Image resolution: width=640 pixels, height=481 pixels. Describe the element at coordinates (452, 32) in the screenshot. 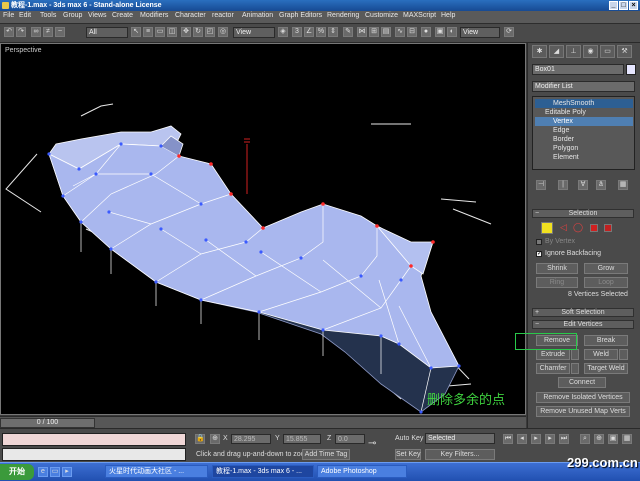

I see `quick-render-icon: ◐` at that location.